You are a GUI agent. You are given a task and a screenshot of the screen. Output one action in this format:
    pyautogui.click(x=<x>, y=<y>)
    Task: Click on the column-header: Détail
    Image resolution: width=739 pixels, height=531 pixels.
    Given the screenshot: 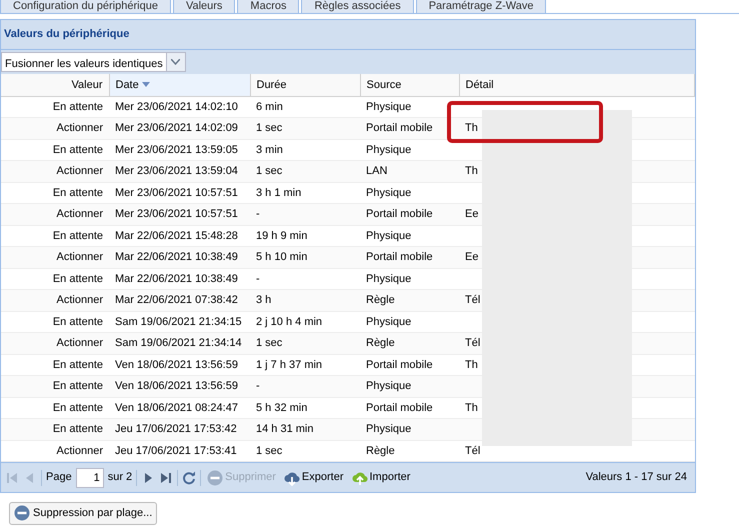 What is the action you would take?
    pyautogui.click(x=576, y=85)
    